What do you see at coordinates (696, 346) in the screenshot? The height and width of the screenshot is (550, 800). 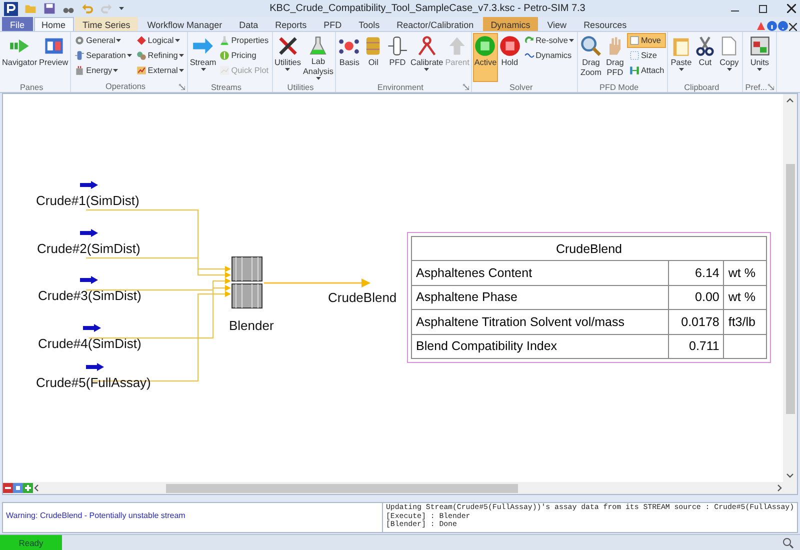 I see `table-cell: 0.711` at bounding box center [696, 346].